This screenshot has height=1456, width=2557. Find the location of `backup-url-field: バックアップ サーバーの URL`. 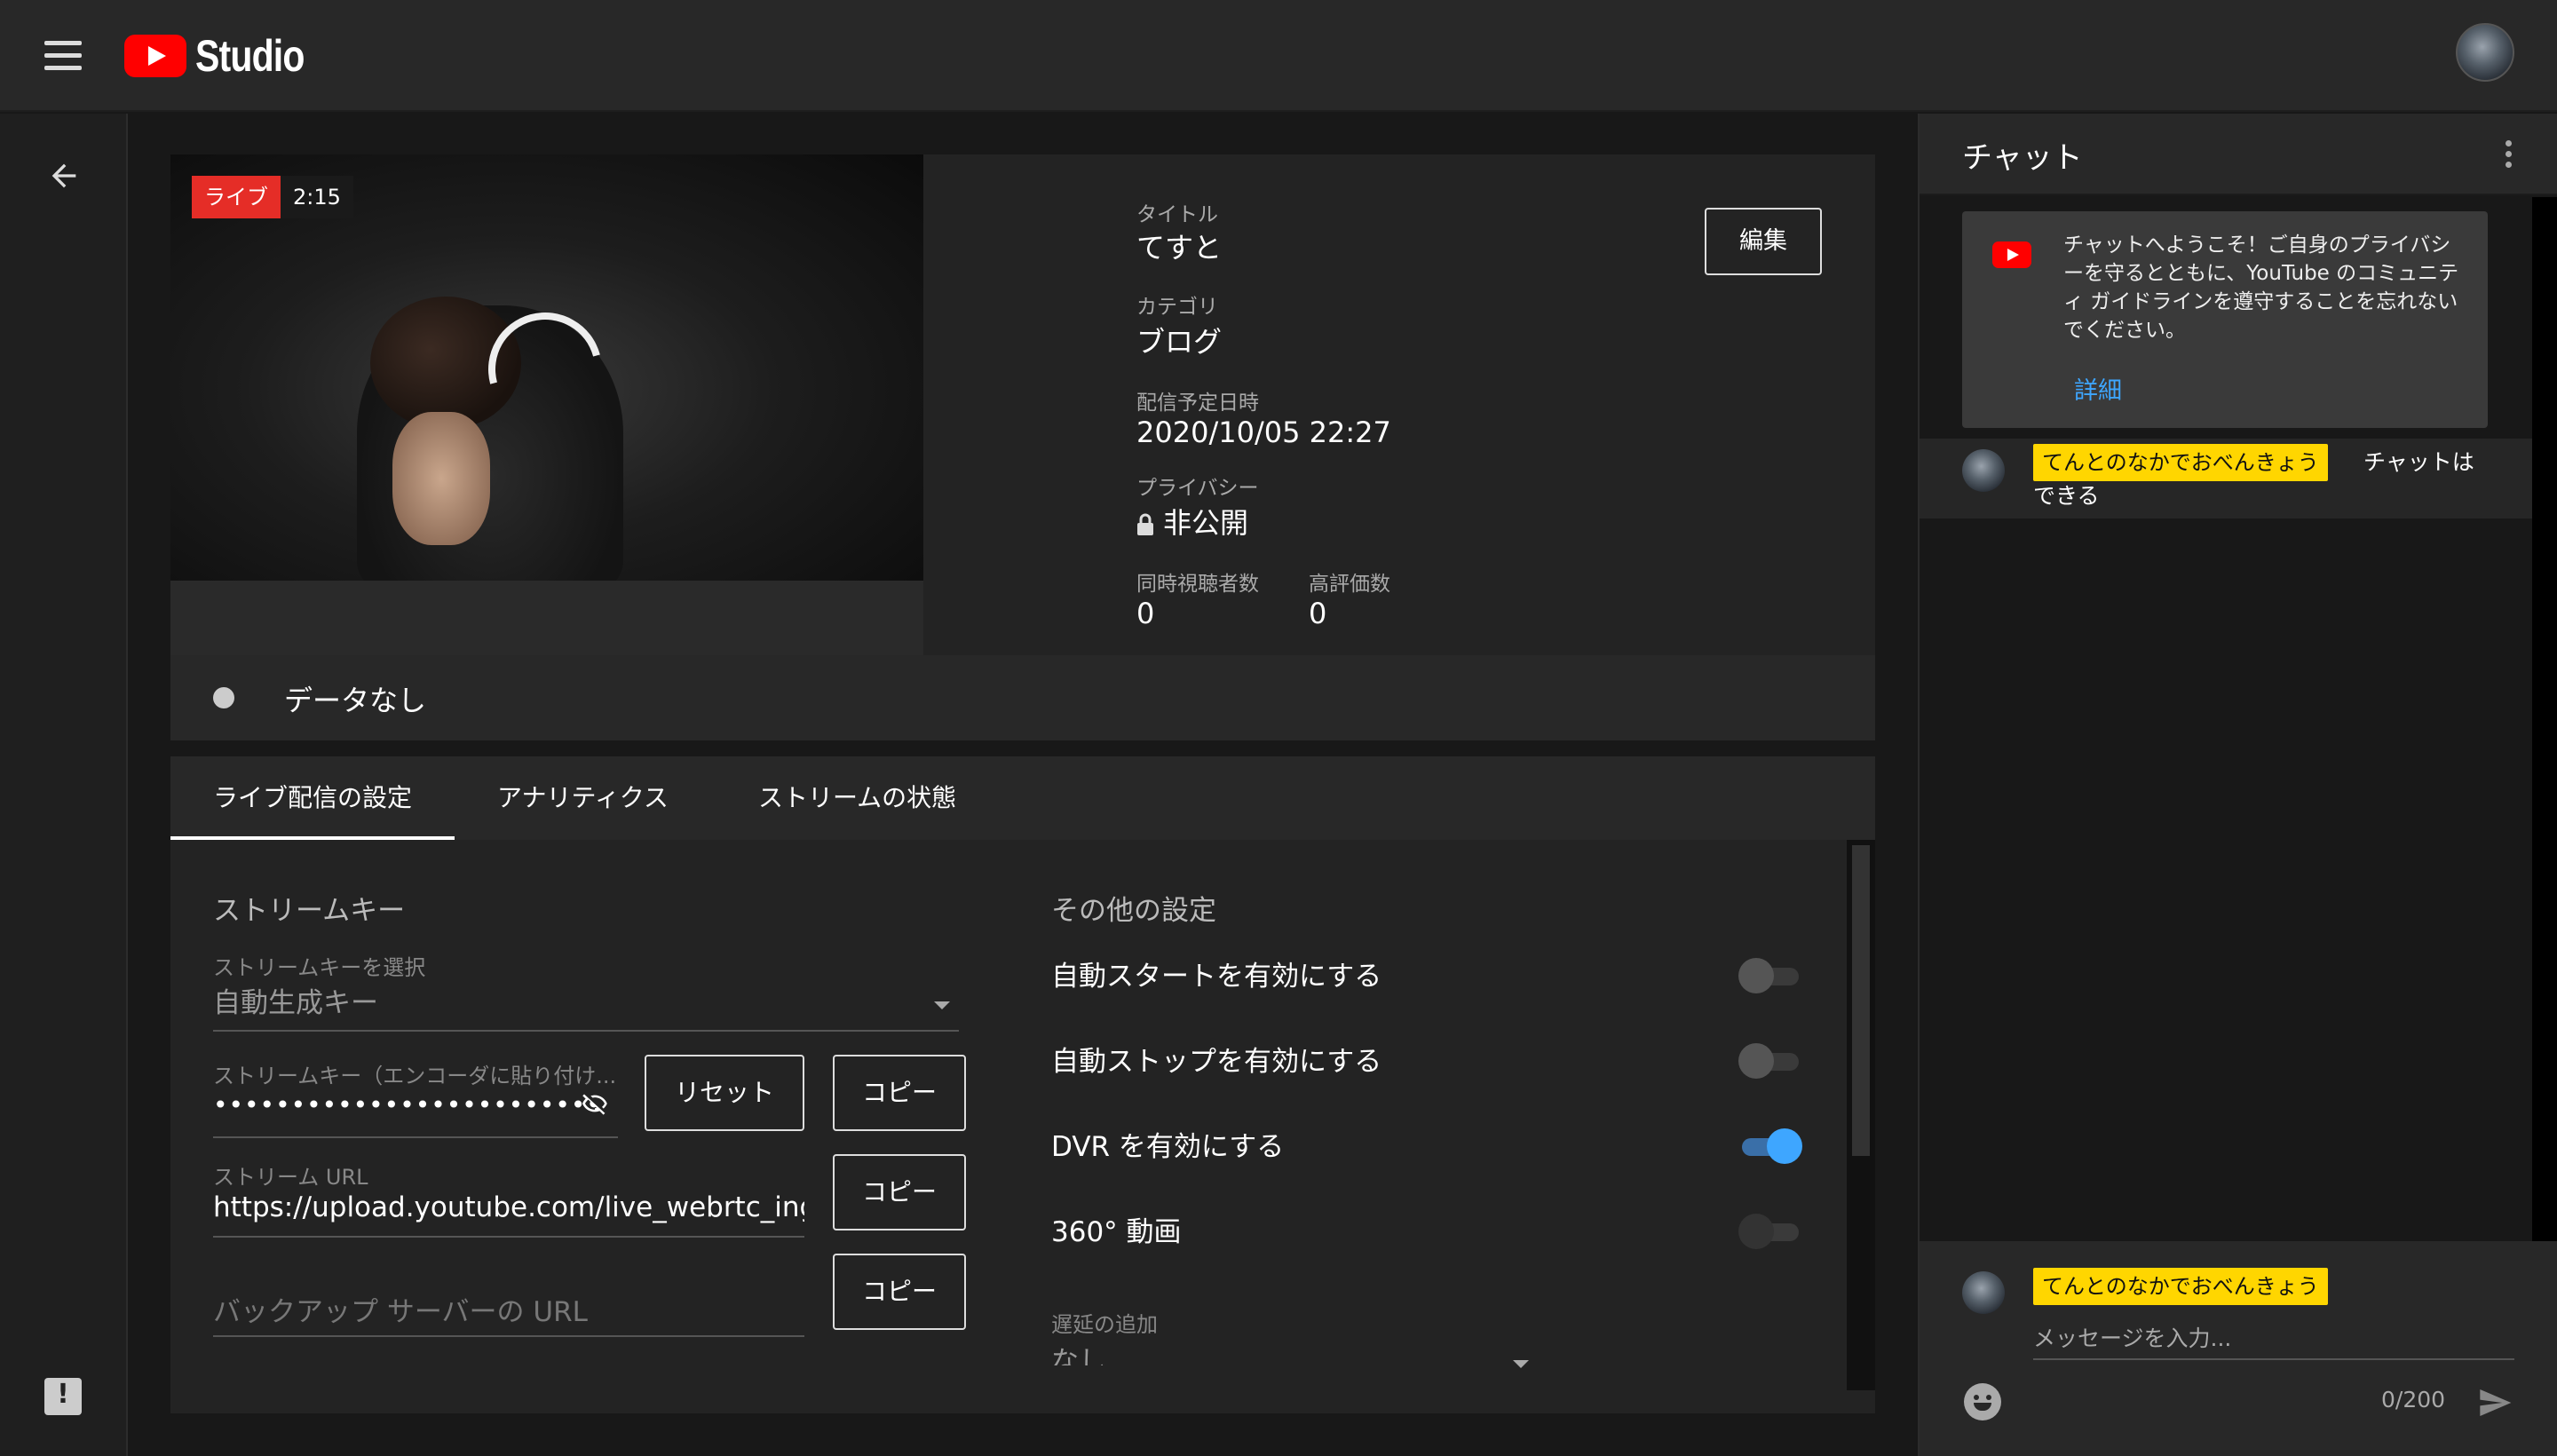

backup-url-field: バックアップ サーバーの URL is located at coordinates (400, 1309).